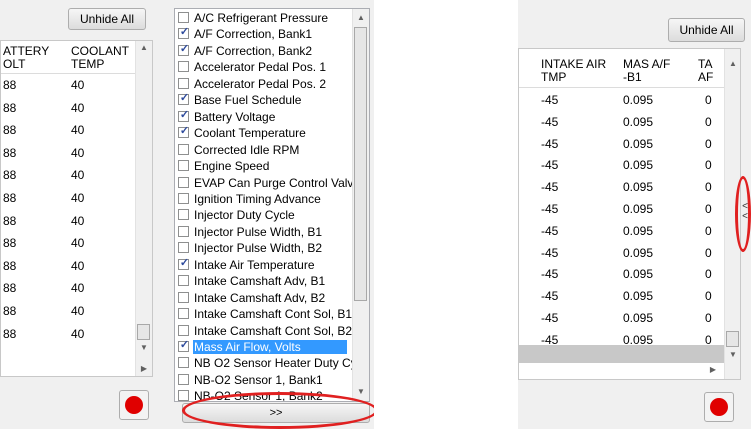 This screenshot has width=751, height=429. What do you see at coordinates (573, 71) in the screenshot?
I see `column-header: INTAKE AIR TMP` at bounding box center [573, 71].